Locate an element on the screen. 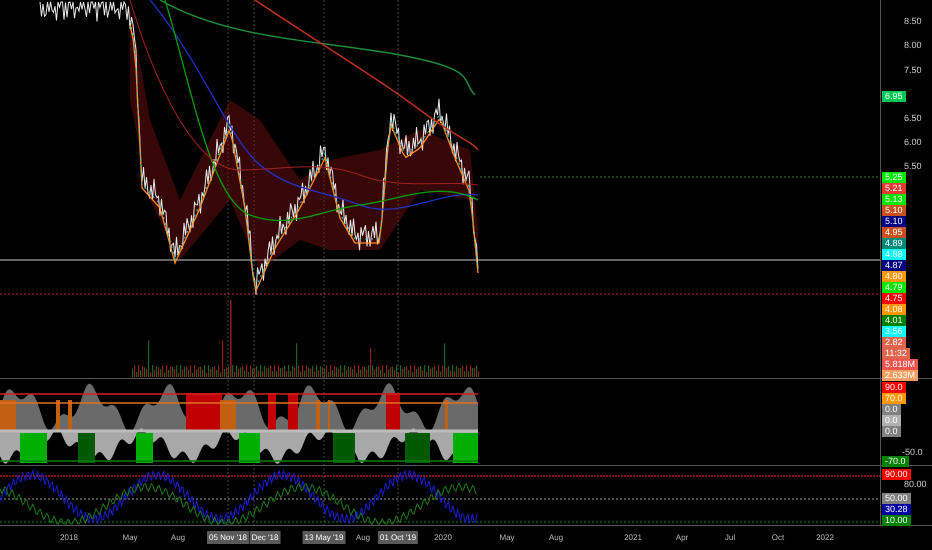 Image resolution: width=932 pixels, height=550 pixels. price-label: 6.95 is located at coordinates (894, 96).